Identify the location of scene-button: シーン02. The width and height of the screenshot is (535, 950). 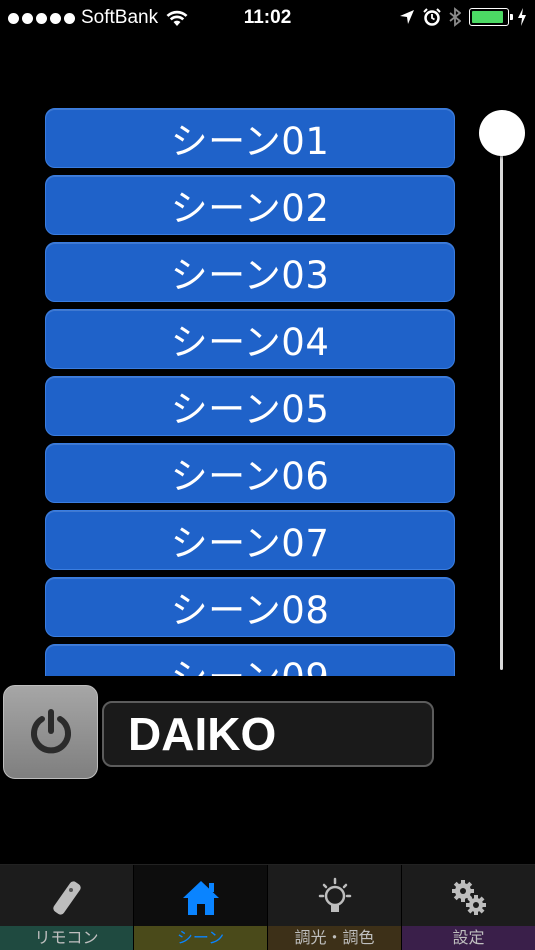
(250, 205).